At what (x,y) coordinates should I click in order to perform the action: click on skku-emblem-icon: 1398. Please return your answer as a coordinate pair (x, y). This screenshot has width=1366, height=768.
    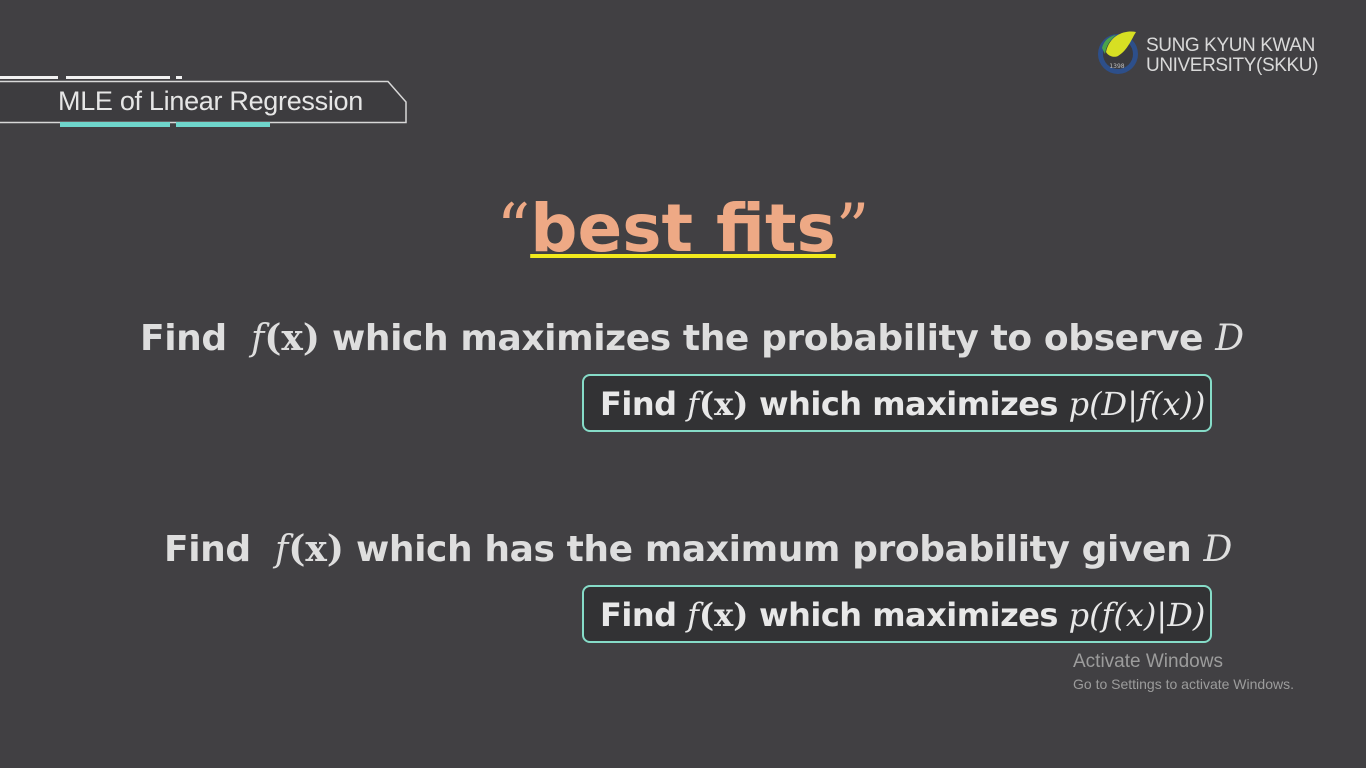
    Looking at the image, I should click on (1118, 52).